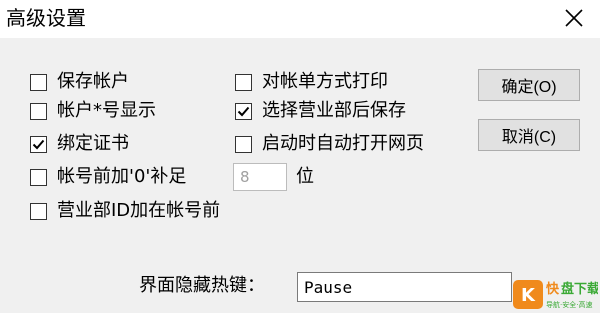 This screenshot has height=313, width=600. I want to click on option-bind-certificate: 绑定证书, so click(79, 144).